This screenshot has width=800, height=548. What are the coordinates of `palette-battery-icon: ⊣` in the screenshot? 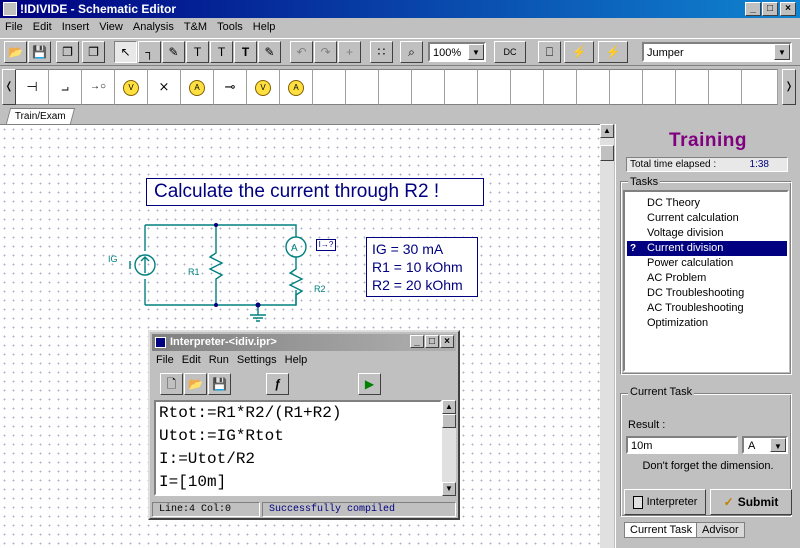 It's located at (32, 87).